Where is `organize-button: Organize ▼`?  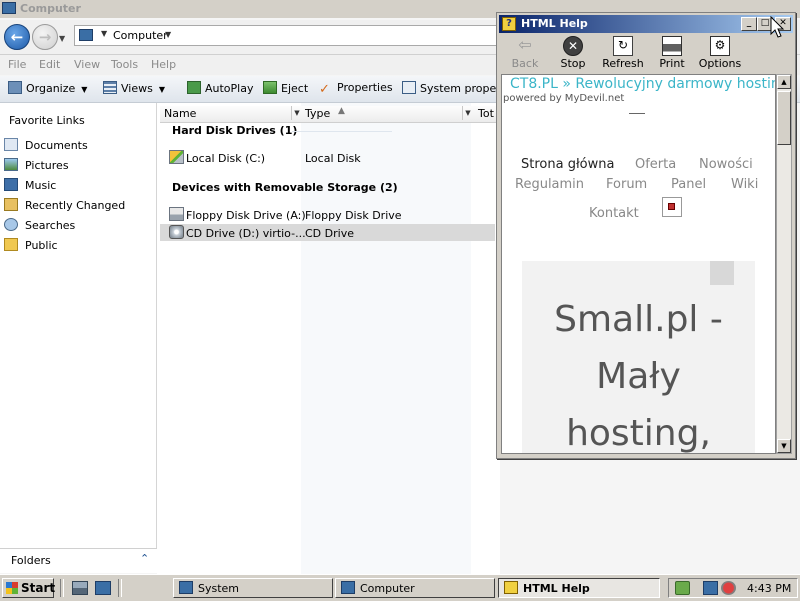
organize-button: Organize ▼ is located at coordinates (47, 88).